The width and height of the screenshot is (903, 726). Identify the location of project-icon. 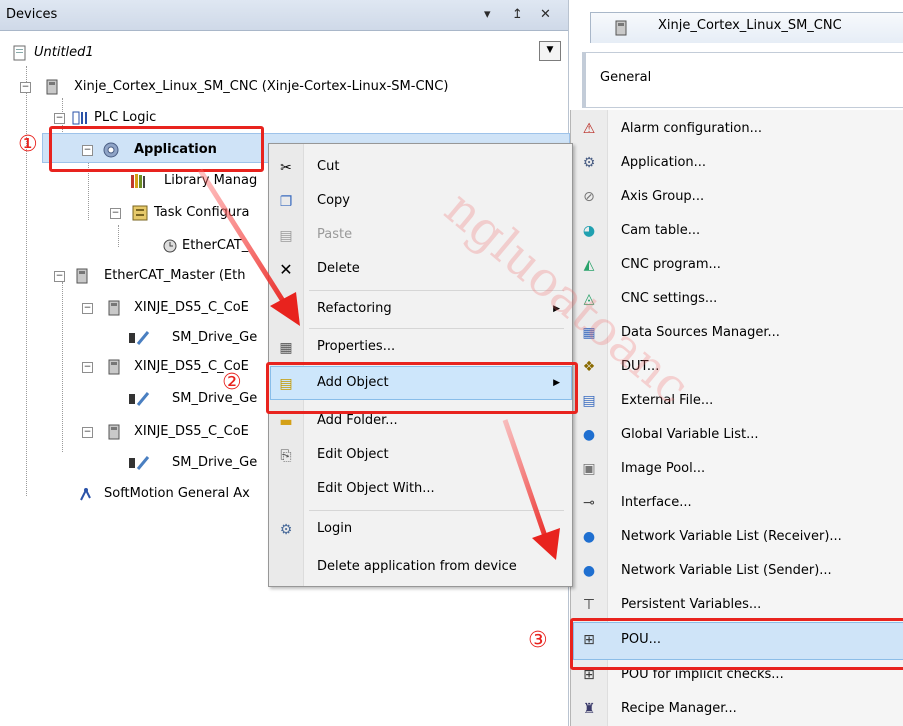
(19, 53).